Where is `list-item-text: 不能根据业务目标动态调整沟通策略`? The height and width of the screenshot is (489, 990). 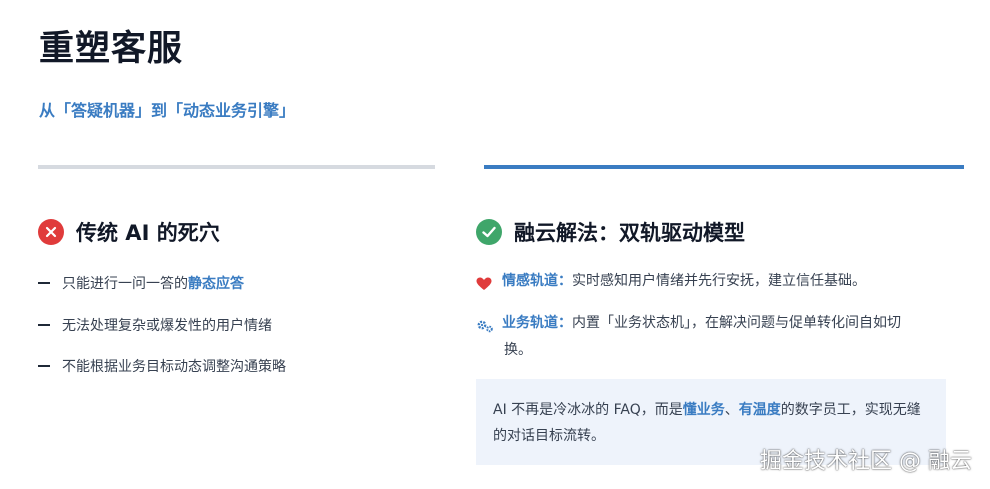 list-item-text: 不能根据业务目标动态调整沟通策略 is located at coordinates (174, 367).